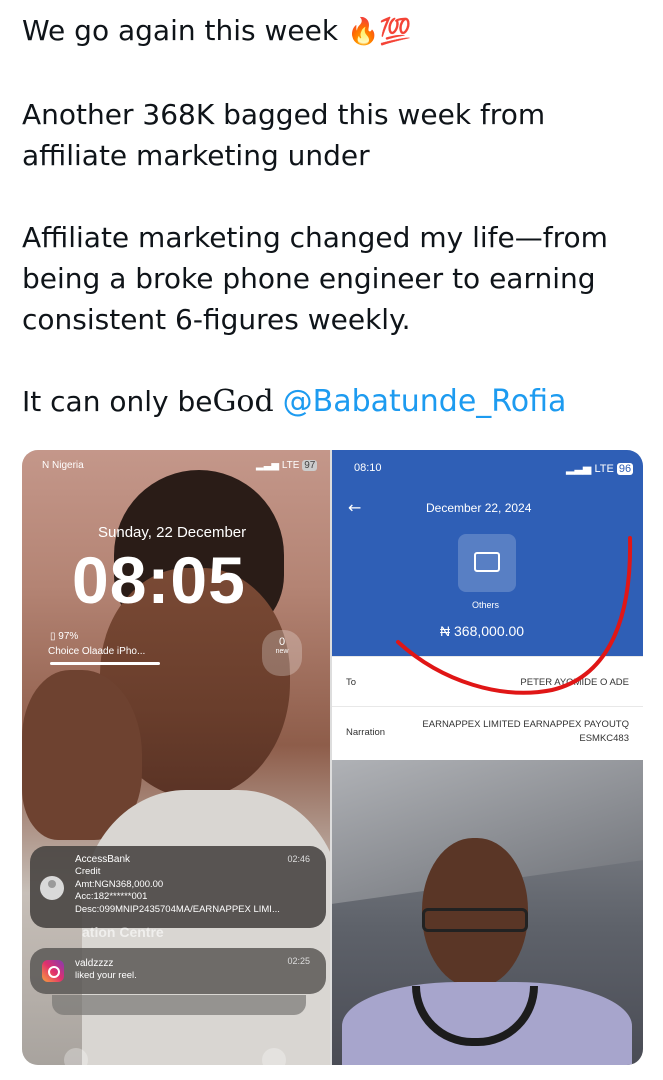 This screenshot has width=663, height=1080. Describe the element at coordinates (525, 724) in the screenshot. I see `row-value: EARNAPPEX LIMITED EARNAPPEX PAYOUTQ` at that location.